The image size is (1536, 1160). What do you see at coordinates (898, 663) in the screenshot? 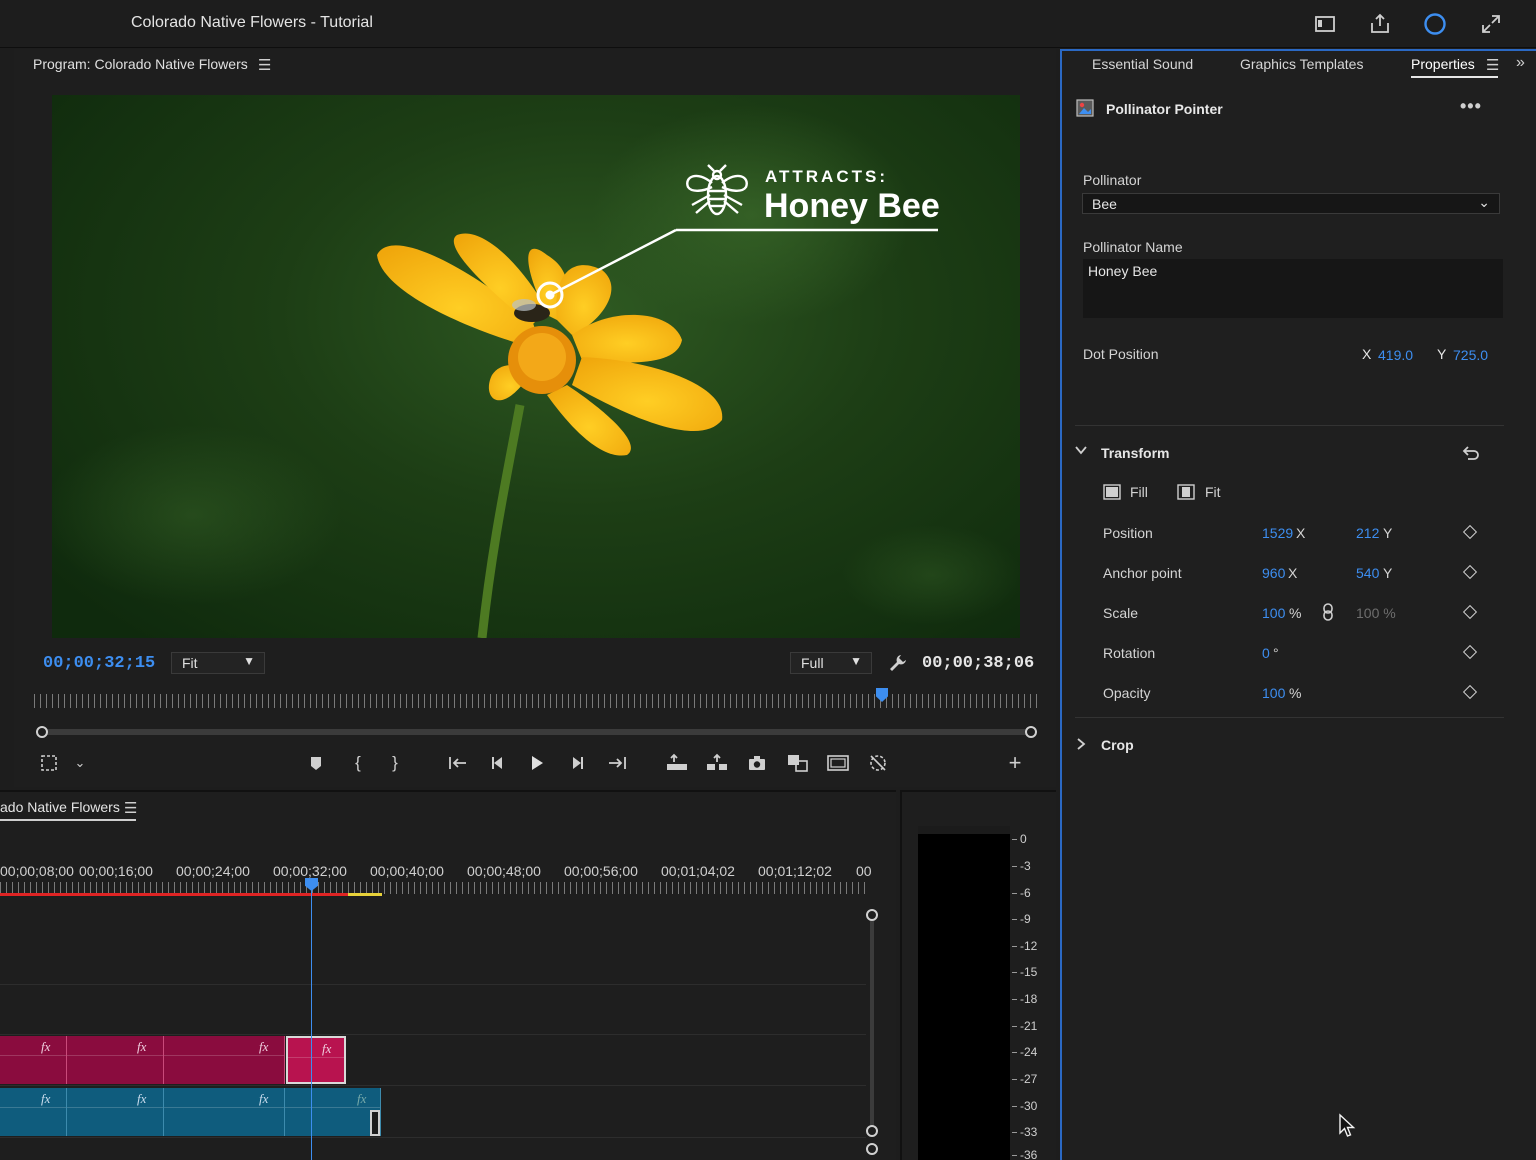
I see `wrench-icon` at bounding box center [898, 663].